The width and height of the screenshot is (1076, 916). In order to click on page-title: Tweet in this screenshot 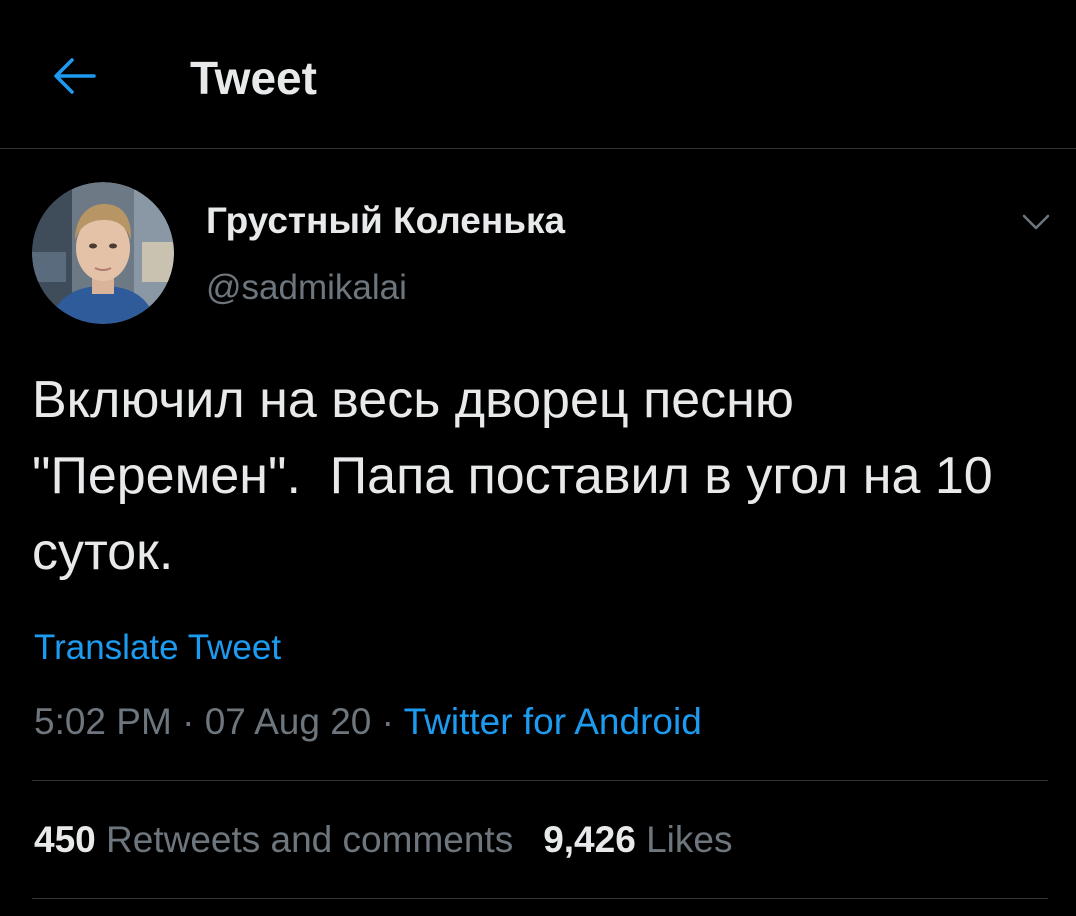, I will do `click(253, 78)`.